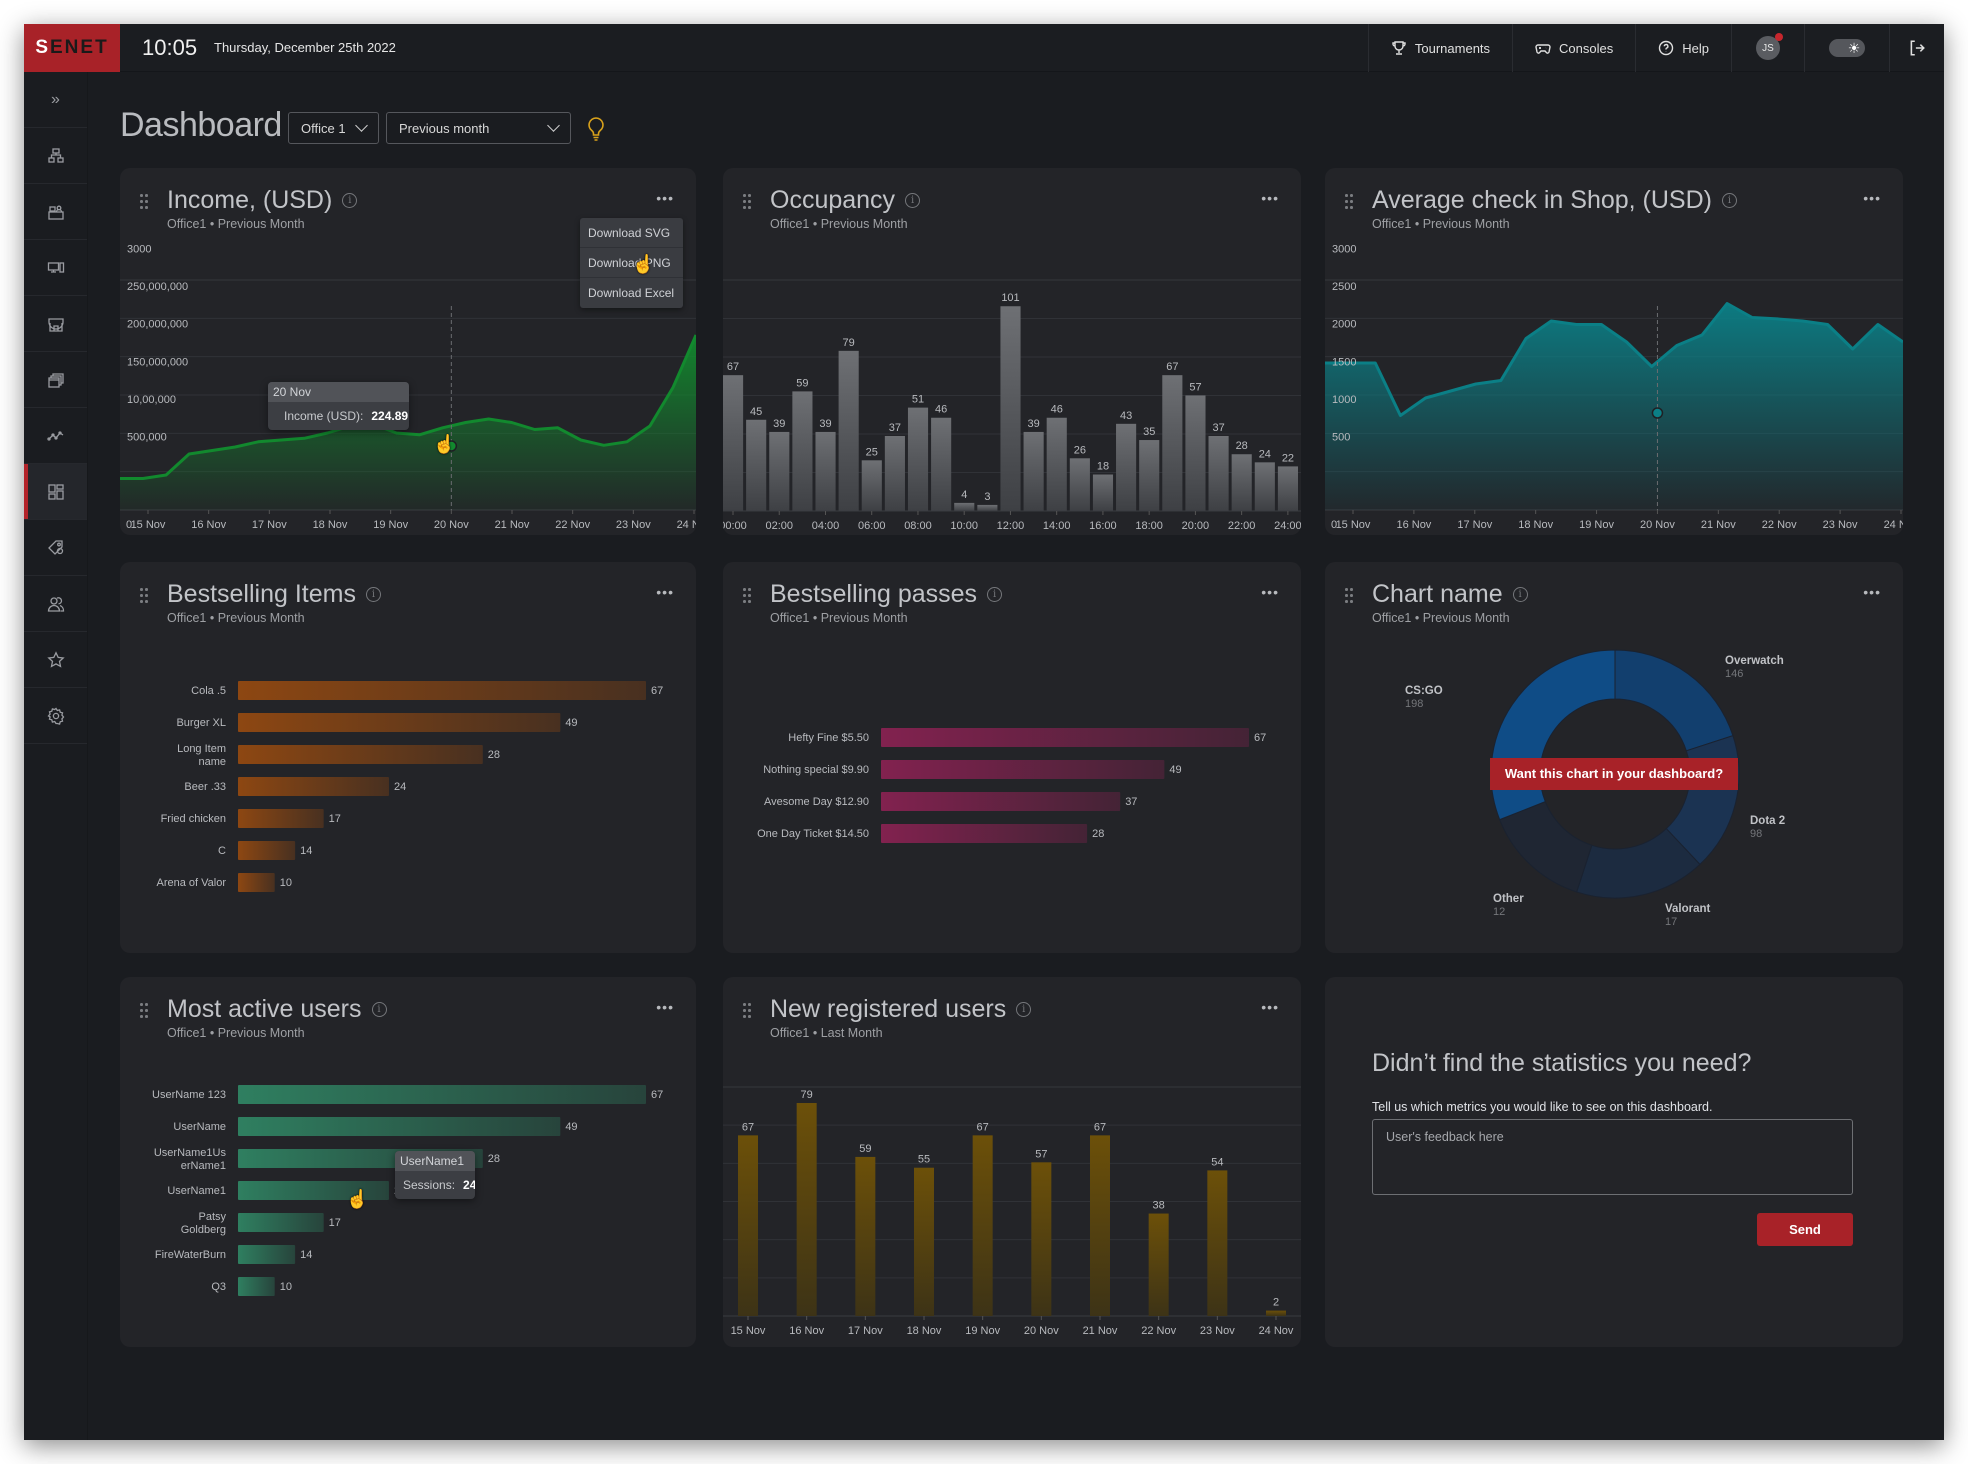  Describe the element at coordinates (1535, 525) in the screenshot. I see `x-tick-label: 18 Nov` at that location.